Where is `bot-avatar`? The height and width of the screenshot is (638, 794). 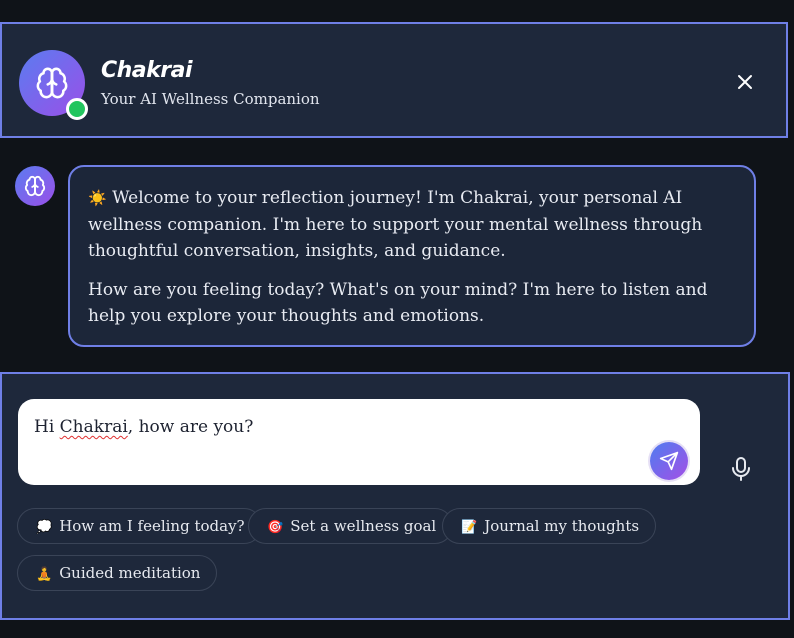
bot-avatar is located at coordinates (35, 186).